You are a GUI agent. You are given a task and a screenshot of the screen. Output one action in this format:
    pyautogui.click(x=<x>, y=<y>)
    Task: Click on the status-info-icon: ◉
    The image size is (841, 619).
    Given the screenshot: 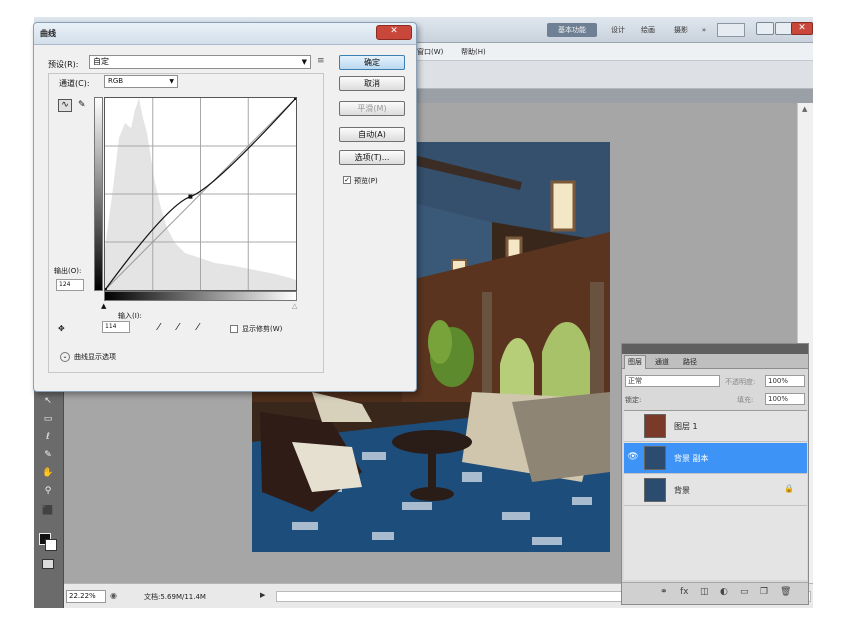 What is the action you would take?
    pyautogui.click(x=113, y=595)
    